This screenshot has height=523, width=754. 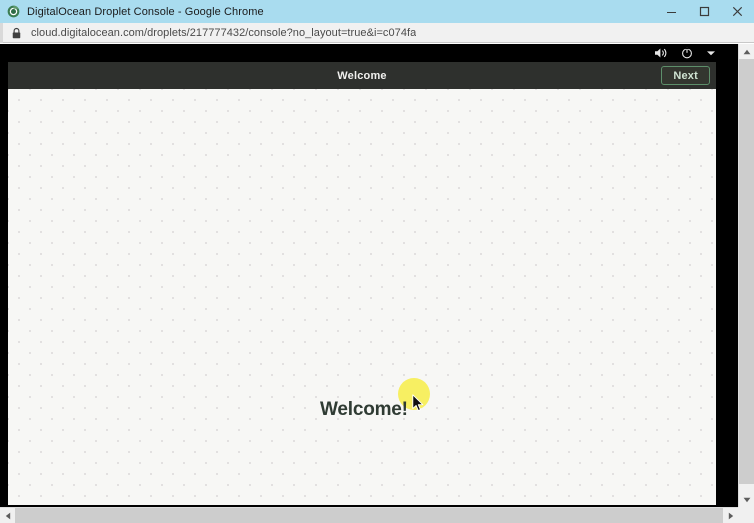 What do you see at coordinates (370, 52) in the screenshot?
I see `system-tray` at bounding box center [370, 52].